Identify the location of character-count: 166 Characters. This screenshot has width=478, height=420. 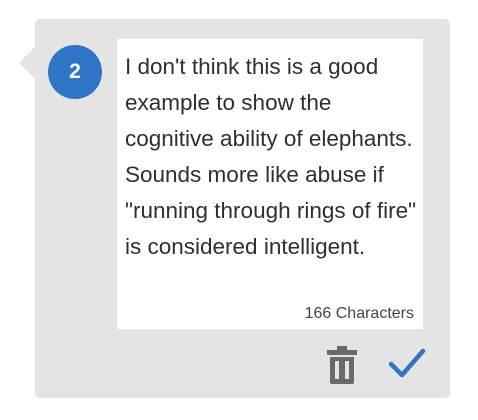
(359, 313).